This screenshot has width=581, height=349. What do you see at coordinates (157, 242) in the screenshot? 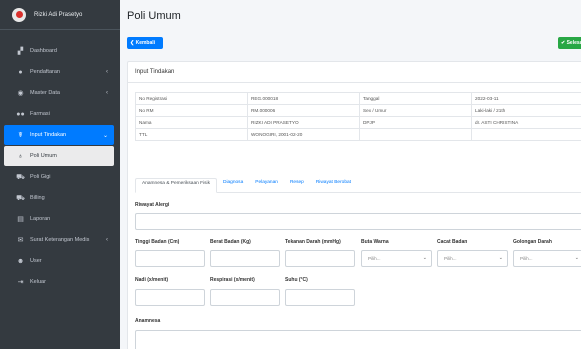
I see `tinggi-badan-label: Tinggi Badan (Cm)` at bounding box center [157, 242].